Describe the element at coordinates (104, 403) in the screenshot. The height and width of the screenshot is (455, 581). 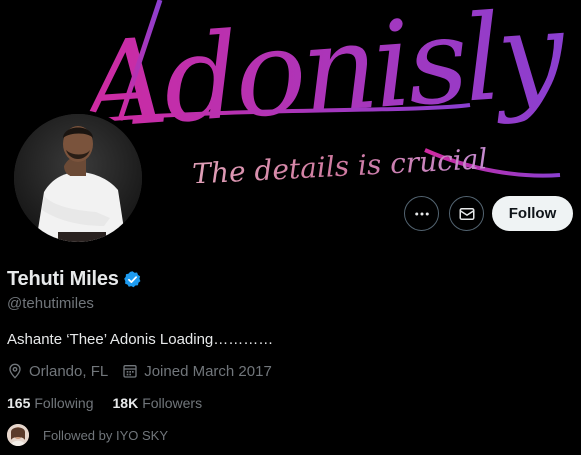
I see `follow-stats: 165 Following 18K Followers` at that location.